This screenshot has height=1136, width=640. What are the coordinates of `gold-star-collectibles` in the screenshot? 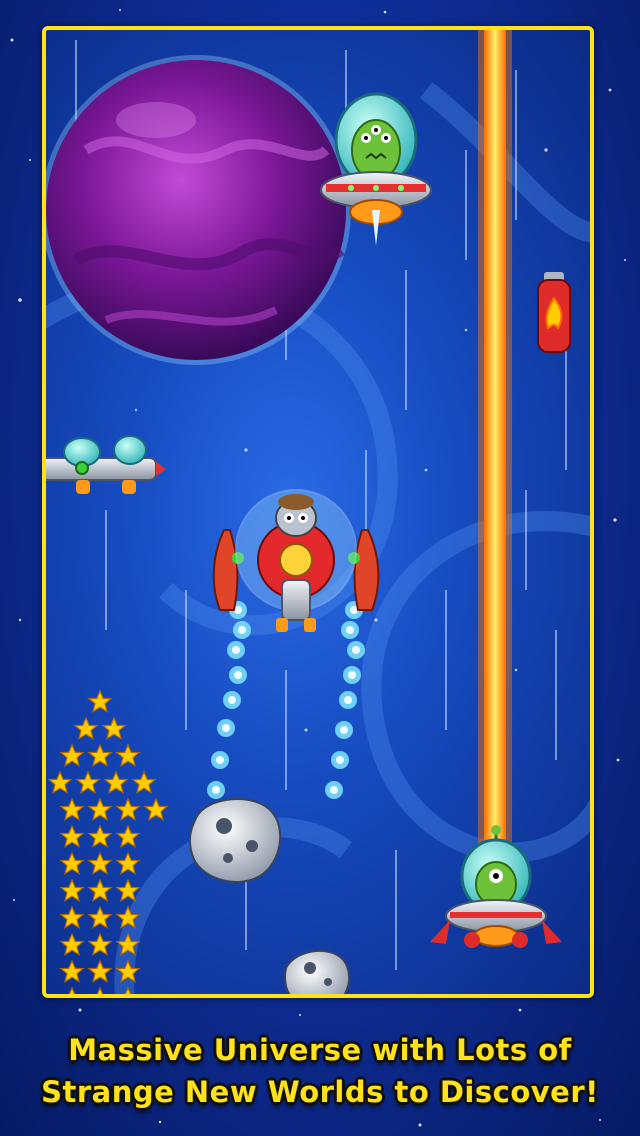 It's located at (108, 842).